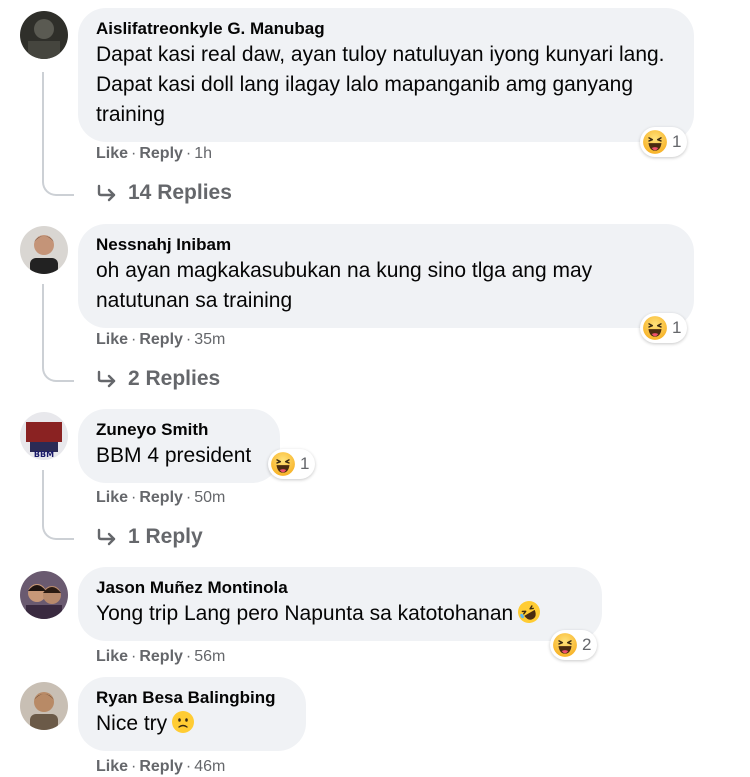 The width and height of the screenshot is (750, 777). I want to click on comment-actions: Like · Reply · 1h, so click(154, 154).